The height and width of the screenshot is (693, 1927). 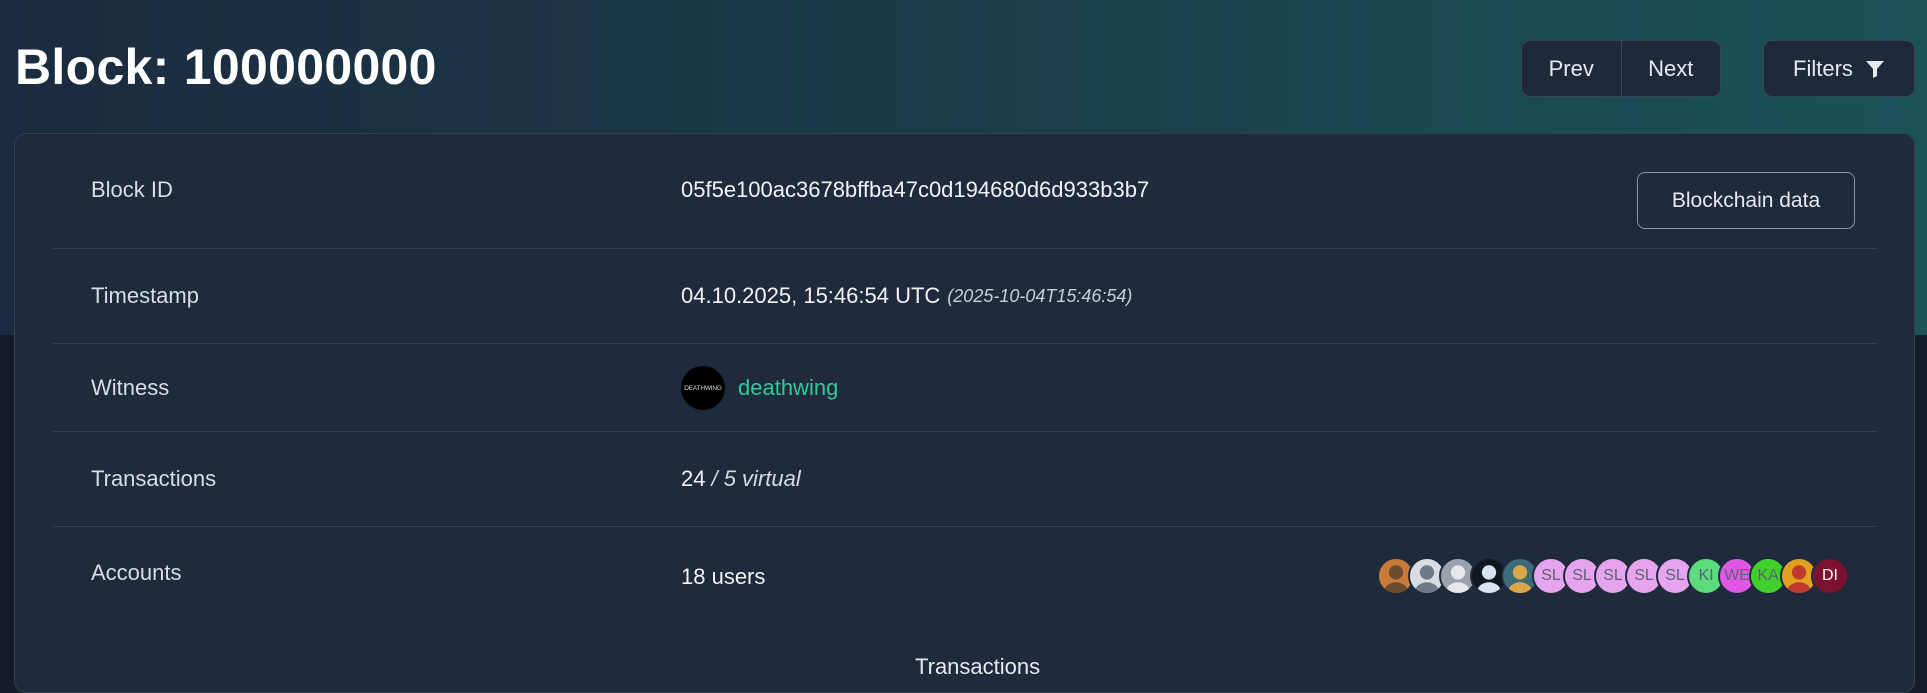 What do you see at coordinates (693, 478) in the screenshot?
I see `transactions-count: 24` at bounding box center [693, 478].